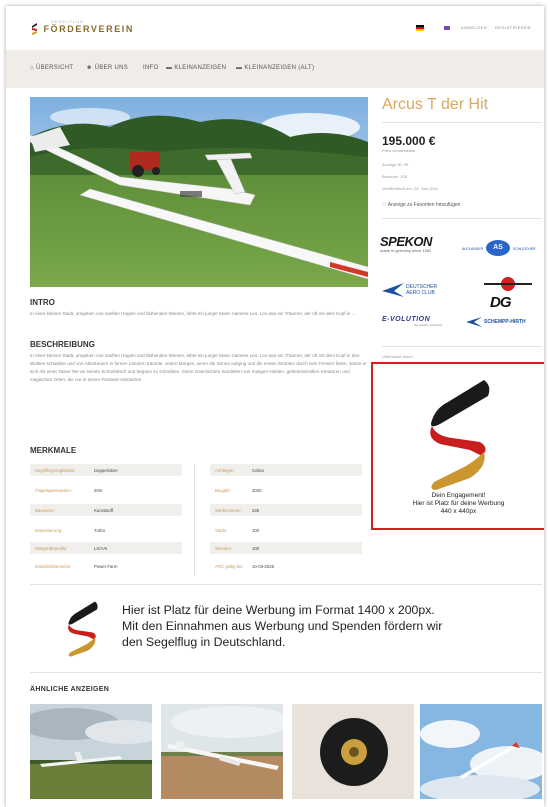  I want to click on sponsor-alexander-schleicher: ALEXANDER AS SCHLEICHER, so click(503, 249).